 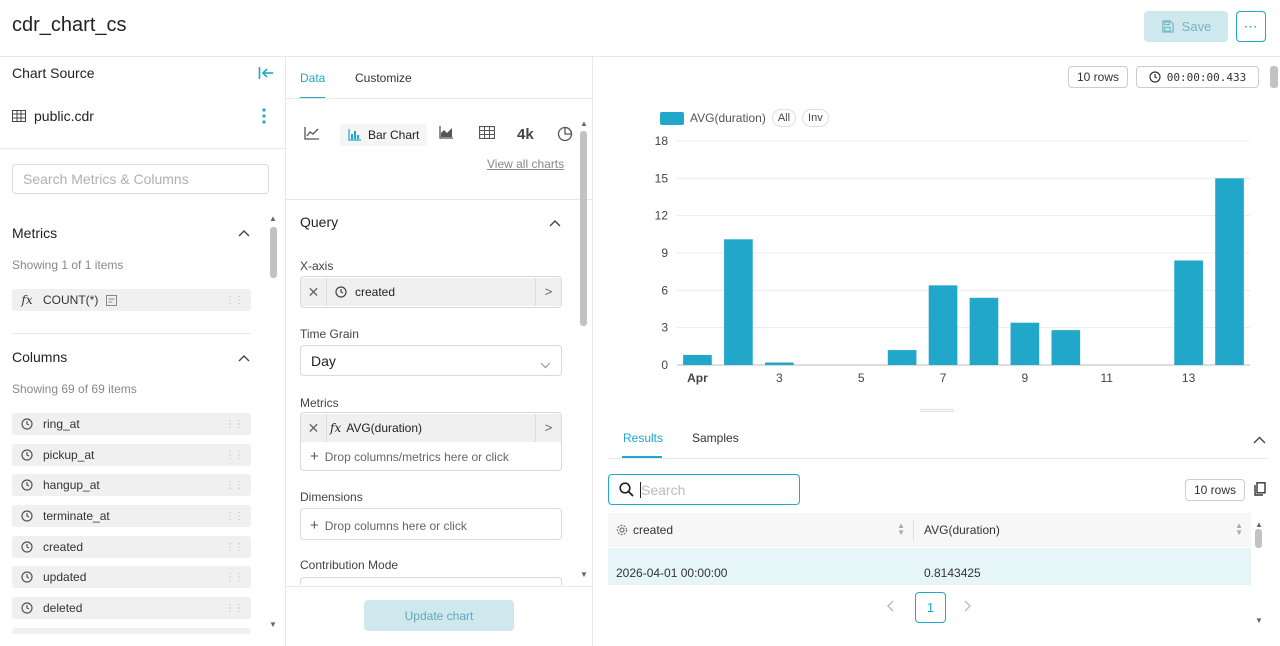 What do you see at coordinates (760, 529) in the screenshot?
I see `header-created: created ▲ ▼` at bounding box center [760, 529].